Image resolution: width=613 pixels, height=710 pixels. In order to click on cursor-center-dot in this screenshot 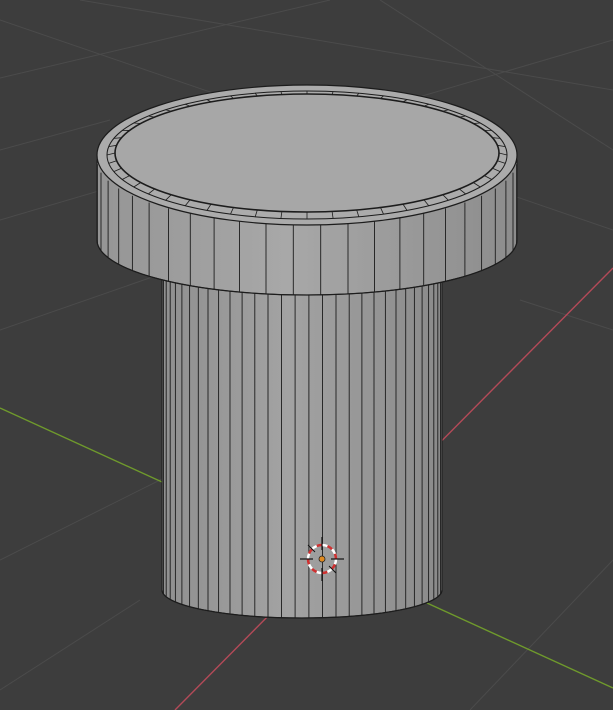, I will do `click(322, 559)`.